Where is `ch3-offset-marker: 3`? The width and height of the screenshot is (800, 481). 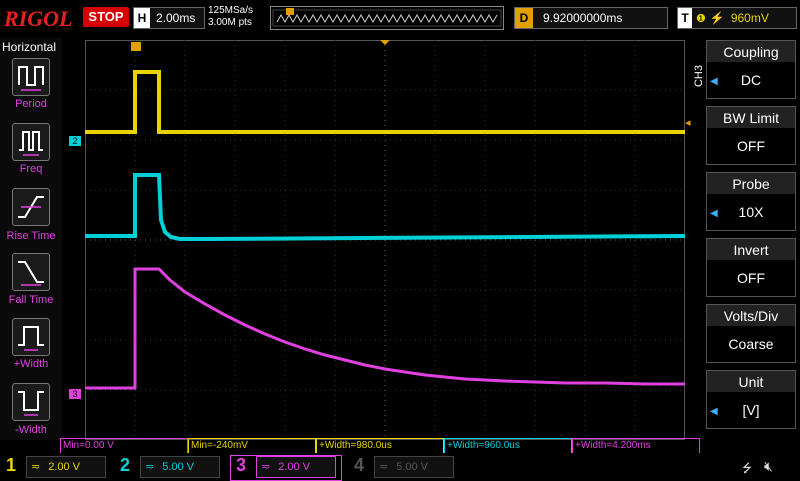 ch3-offset-marker: 3 is located at coordinates (75, 394).